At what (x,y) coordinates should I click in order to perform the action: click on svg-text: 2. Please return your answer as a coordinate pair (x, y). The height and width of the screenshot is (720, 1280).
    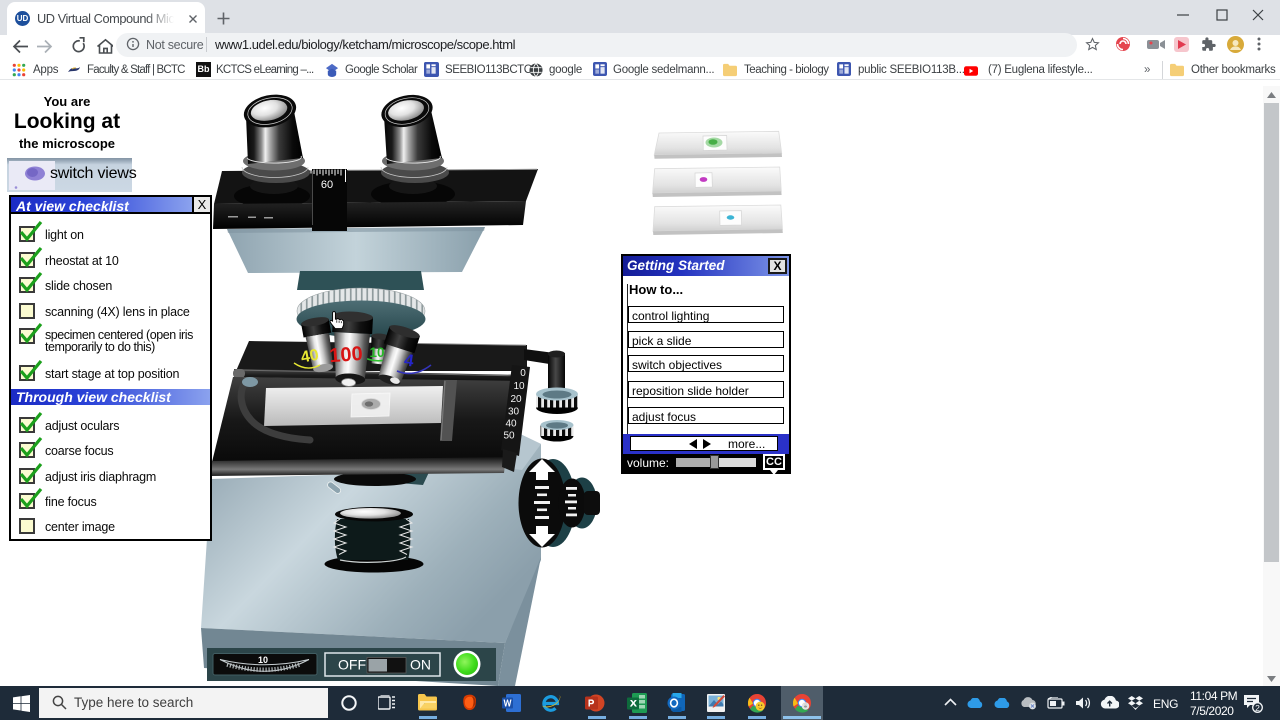
    Looking at the image, I should click on (1257, 708).